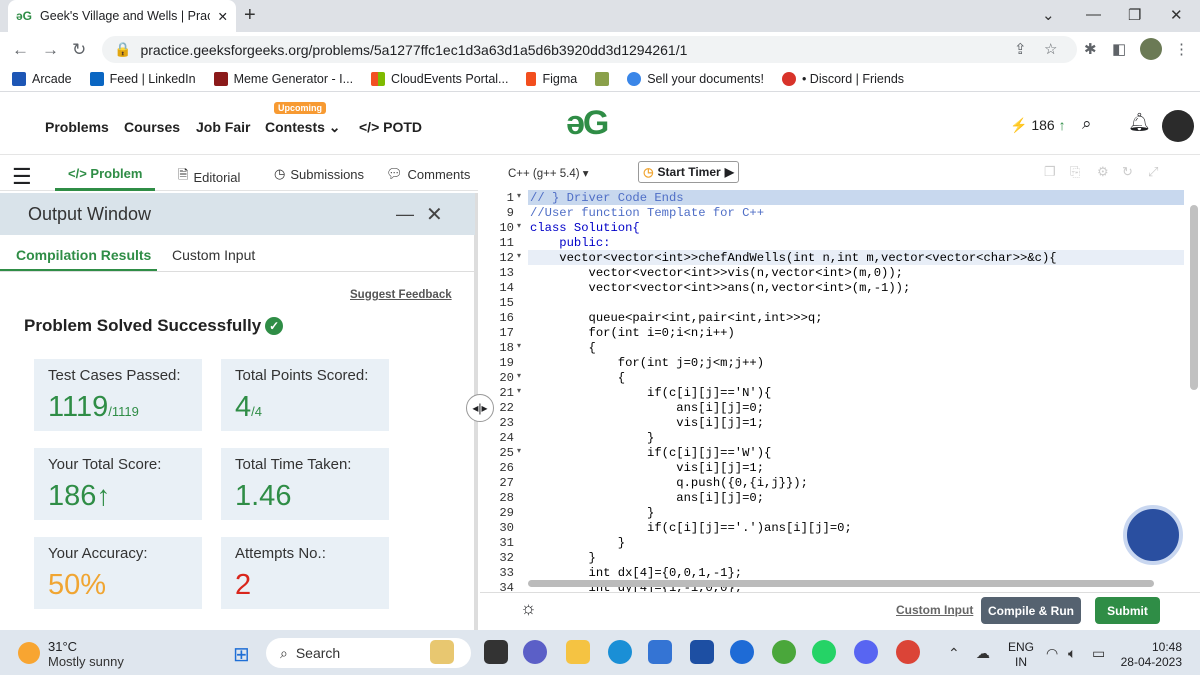  Describe the element at coordinates (209, 177) in the screenshot. I see `tab-editorial: 🗎 Editorial` at that location.